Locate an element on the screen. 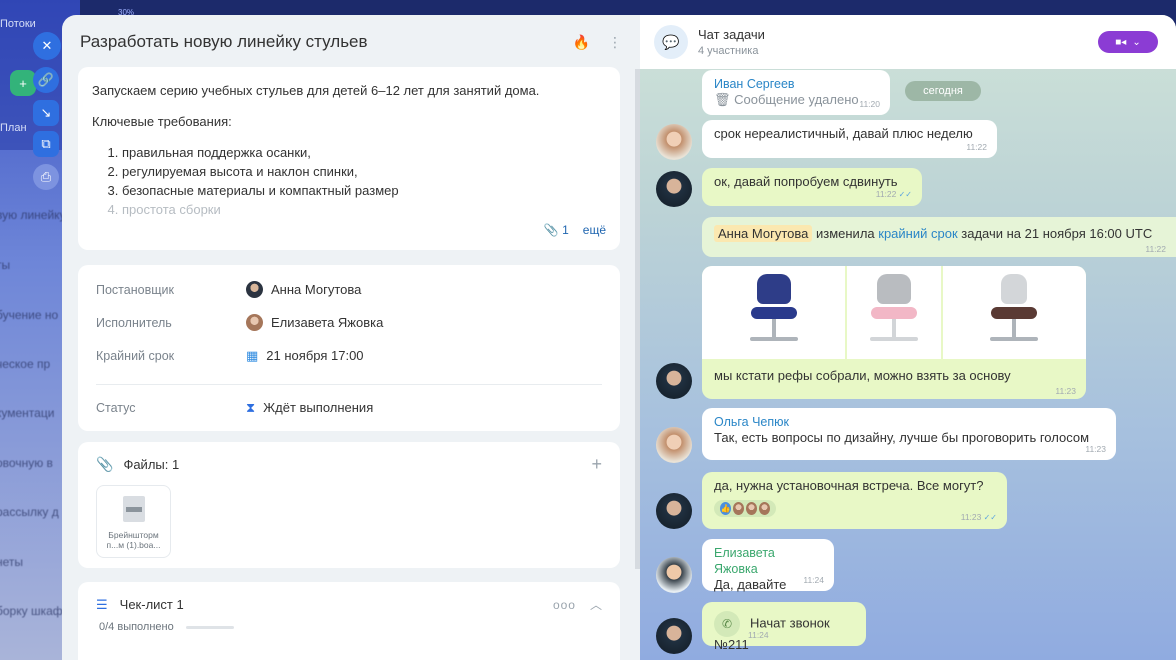 The image size is (1176, 660). copy-link-button: 🔗 is located at coordinates (46, 80).